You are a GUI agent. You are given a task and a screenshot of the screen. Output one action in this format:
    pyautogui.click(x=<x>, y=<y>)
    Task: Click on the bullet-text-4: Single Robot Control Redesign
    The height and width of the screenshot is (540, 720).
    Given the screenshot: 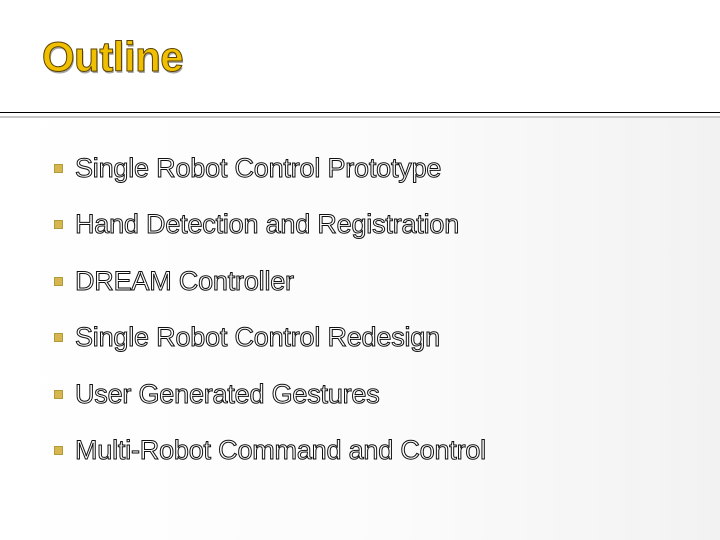 What is the action you would take?
    pyautogui.click(x=258, y=336)
    